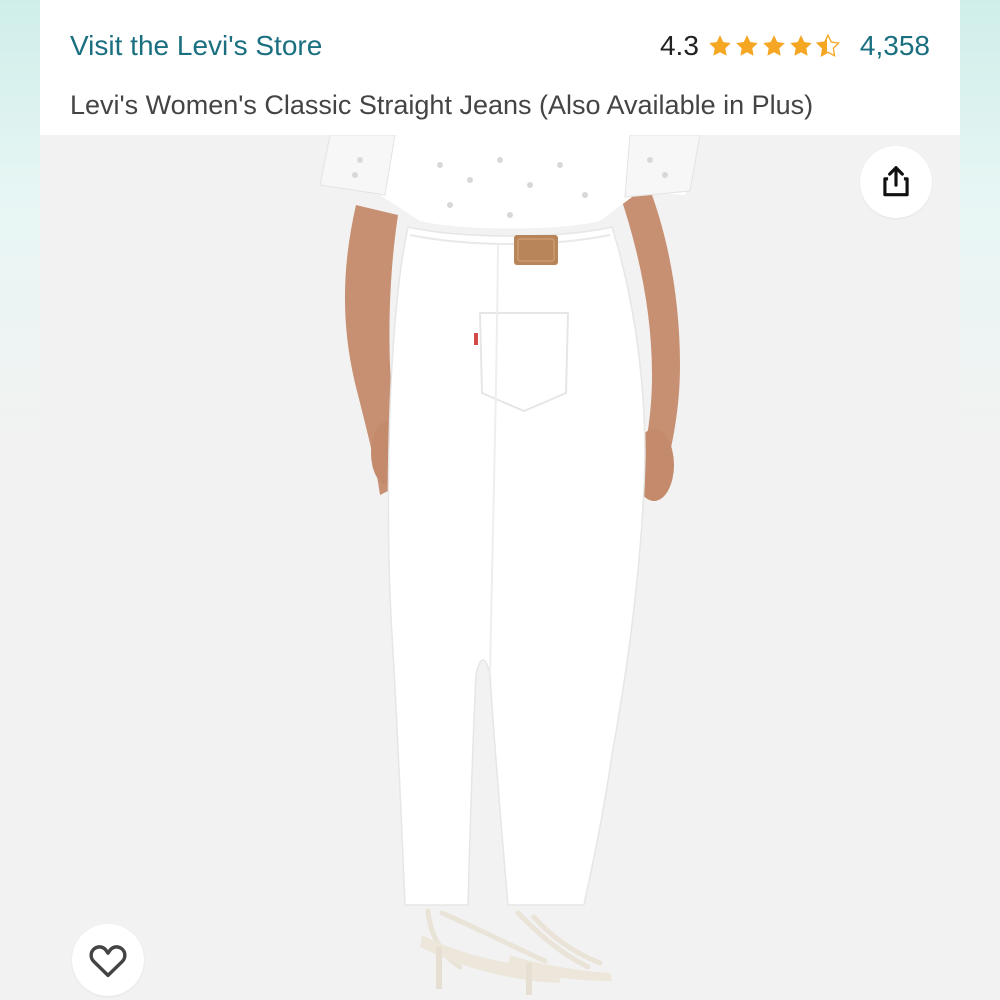 Image resolution: width=1000 pixels, height=1000 pixels. I want to click on heart-icon, so click(108, 961).